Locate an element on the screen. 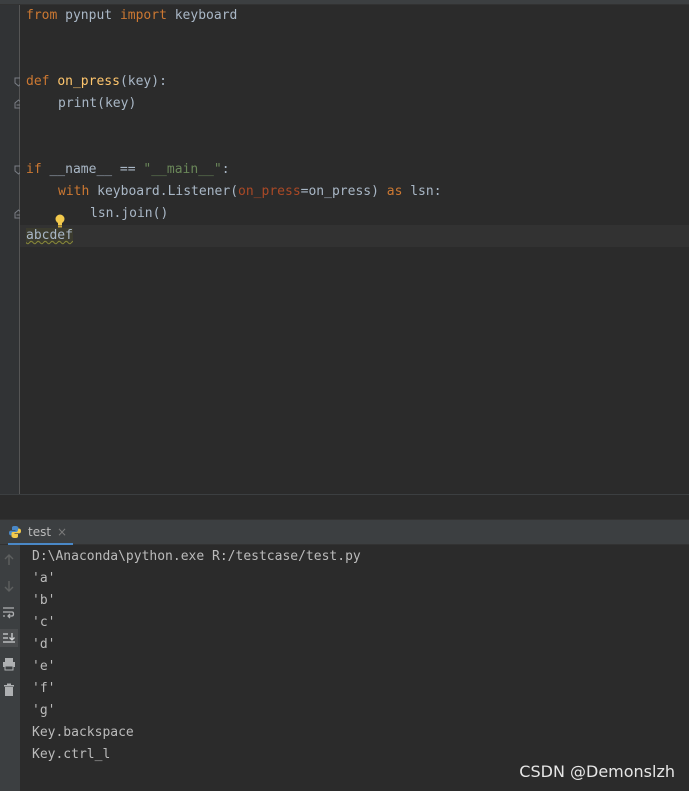  console-line: 'b' is located at coordinates (44, 600).